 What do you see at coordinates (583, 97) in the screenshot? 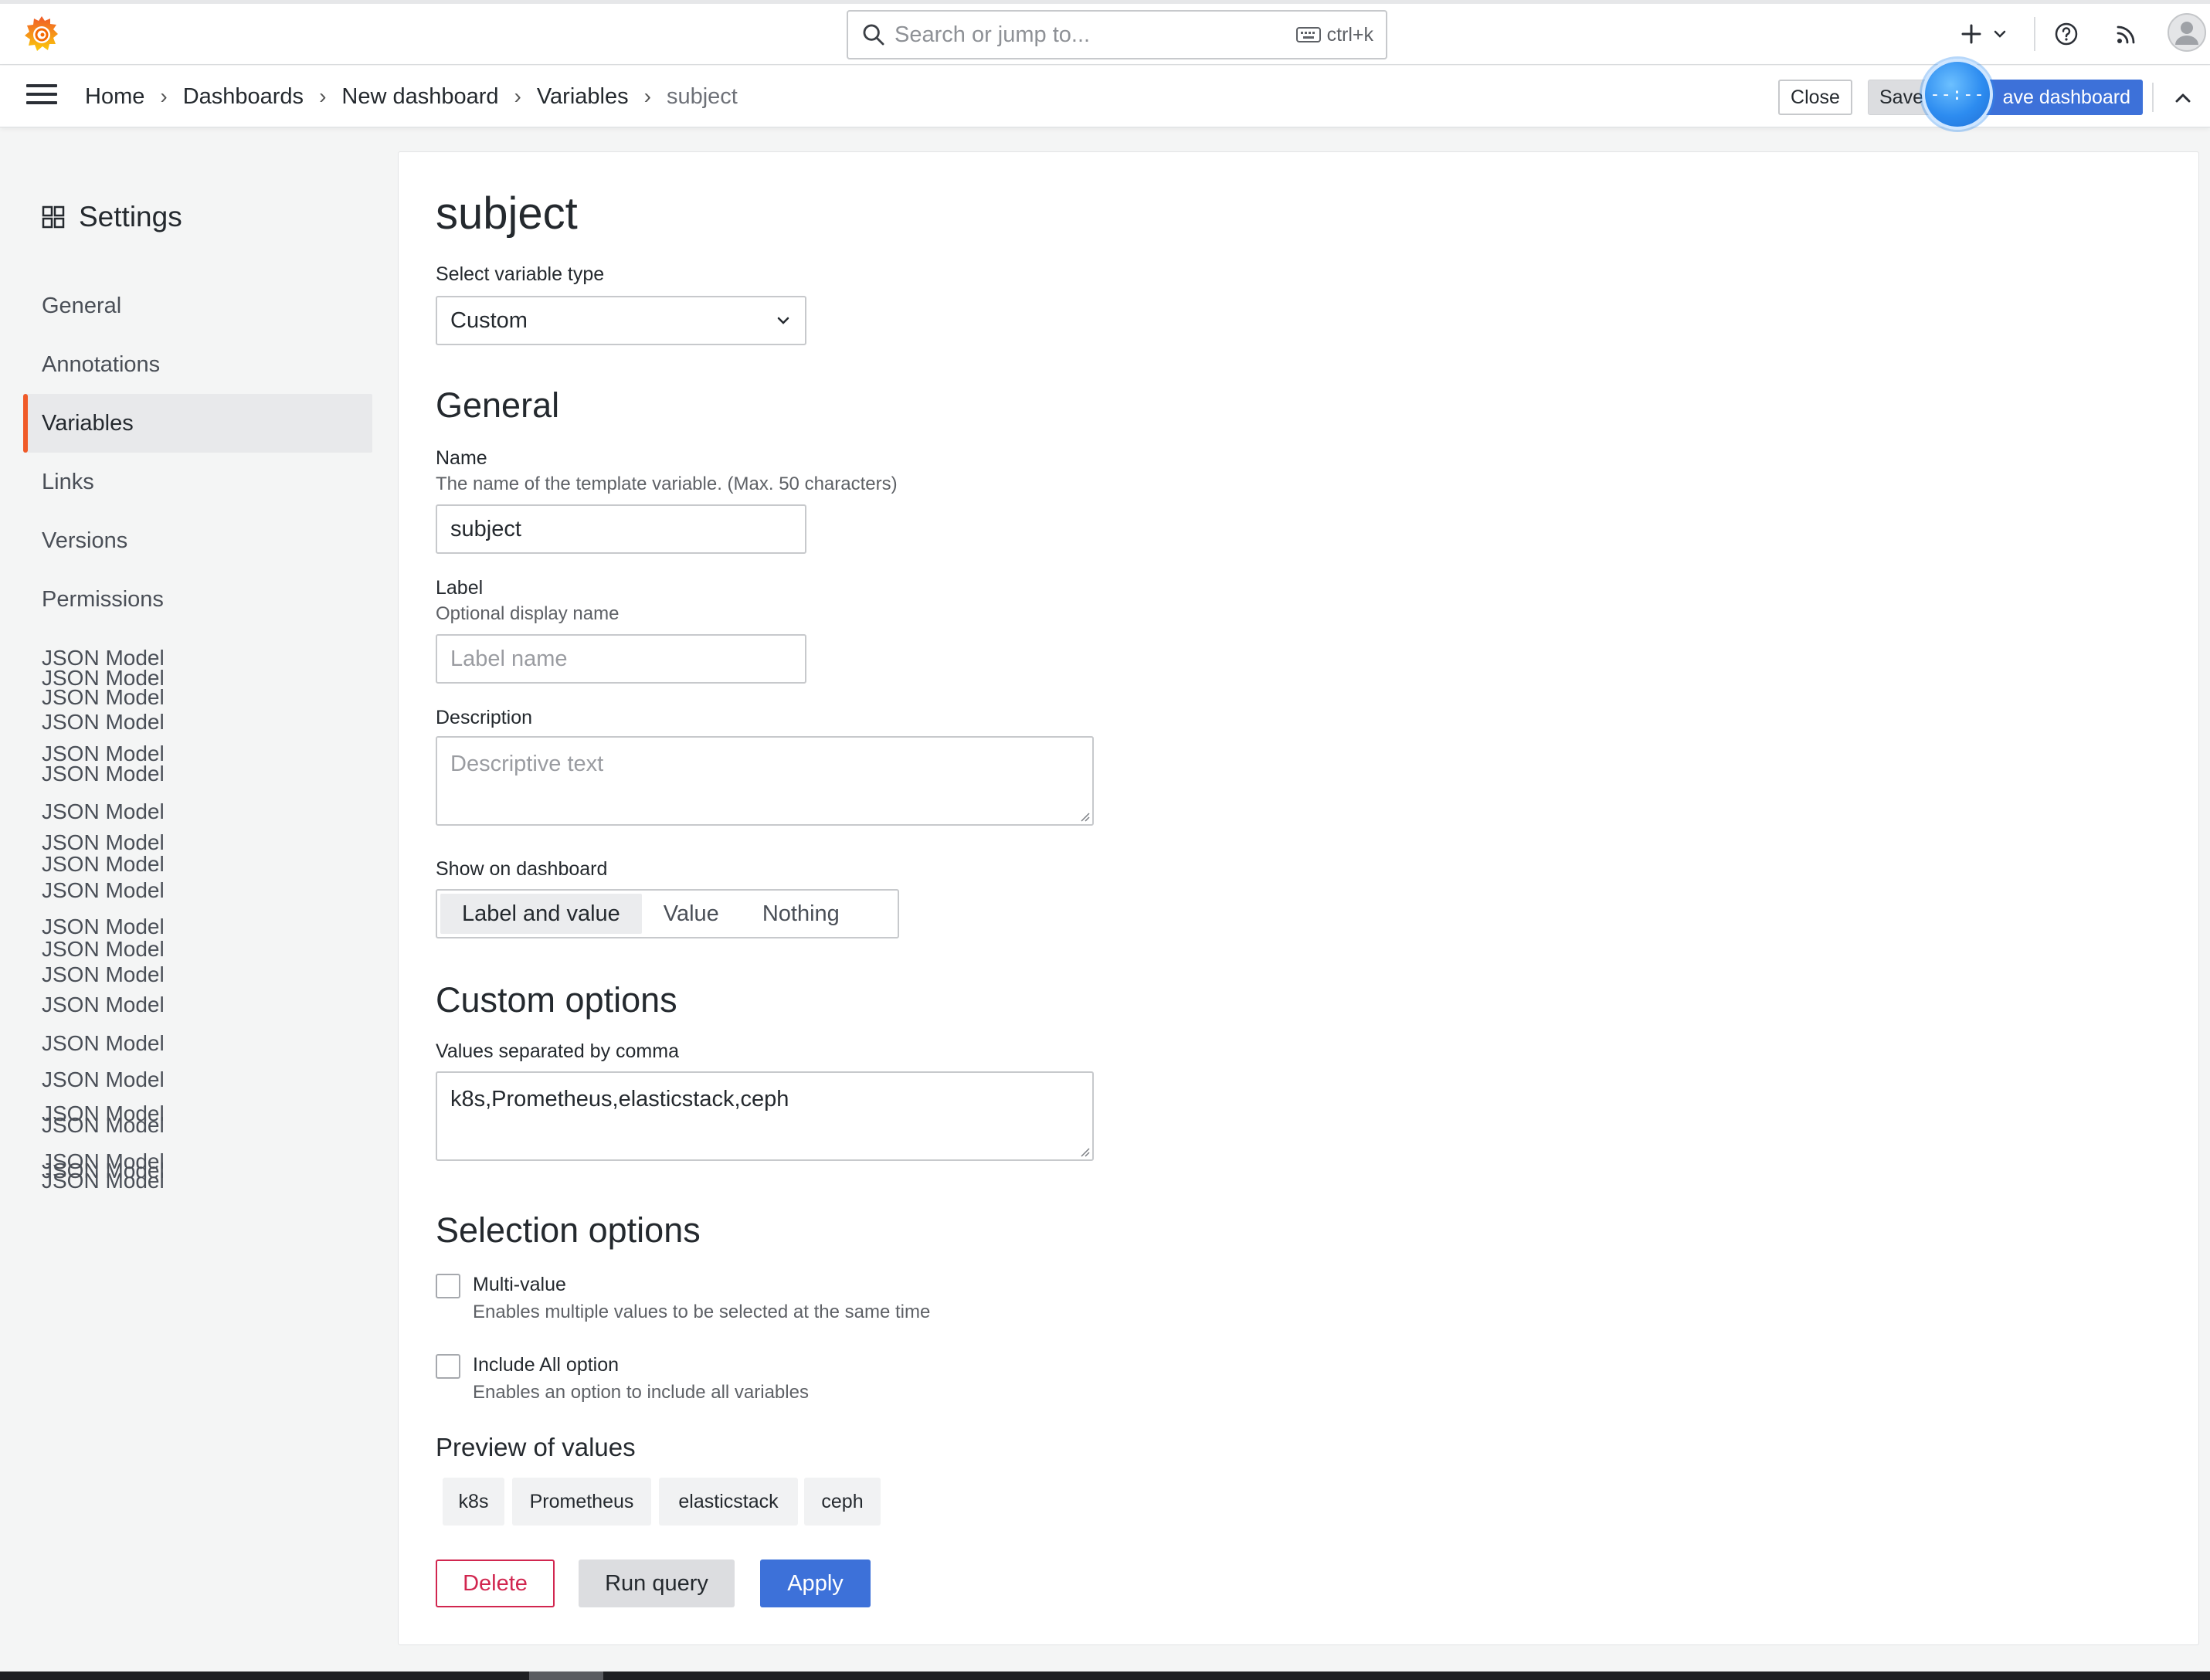
I see `breadcrumb-variables: Variables` at bounding box center [583, 97].